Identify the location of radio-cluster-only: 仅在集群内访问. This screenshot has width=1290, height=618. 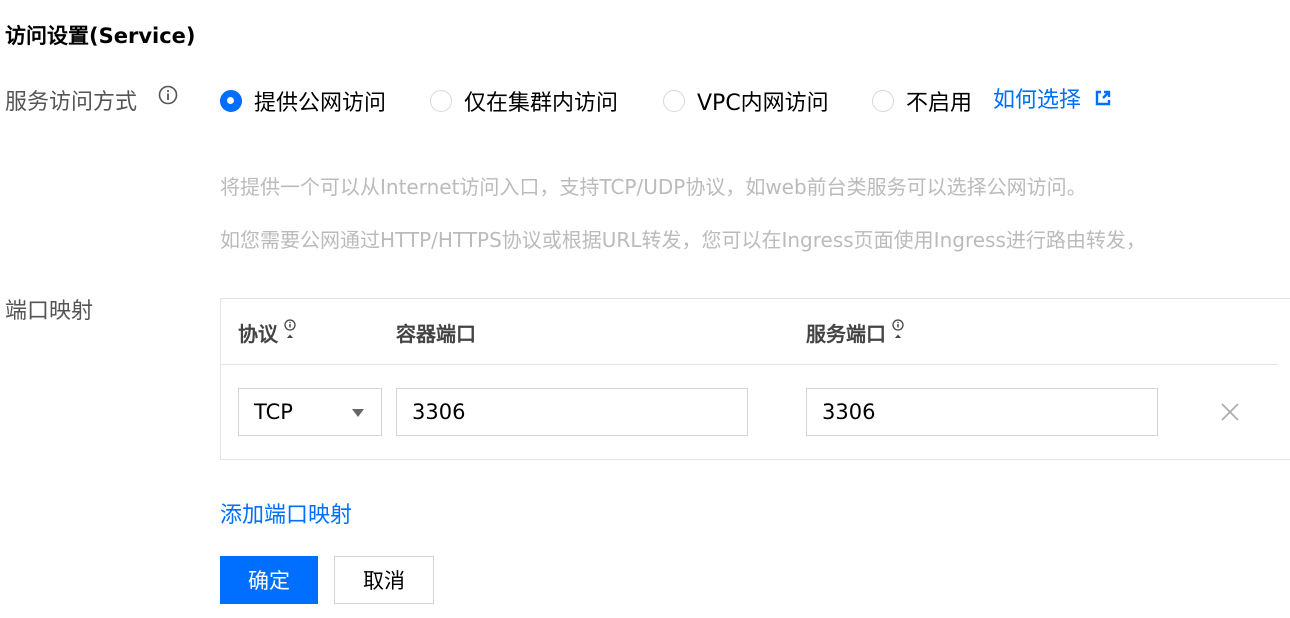
(524, 101).